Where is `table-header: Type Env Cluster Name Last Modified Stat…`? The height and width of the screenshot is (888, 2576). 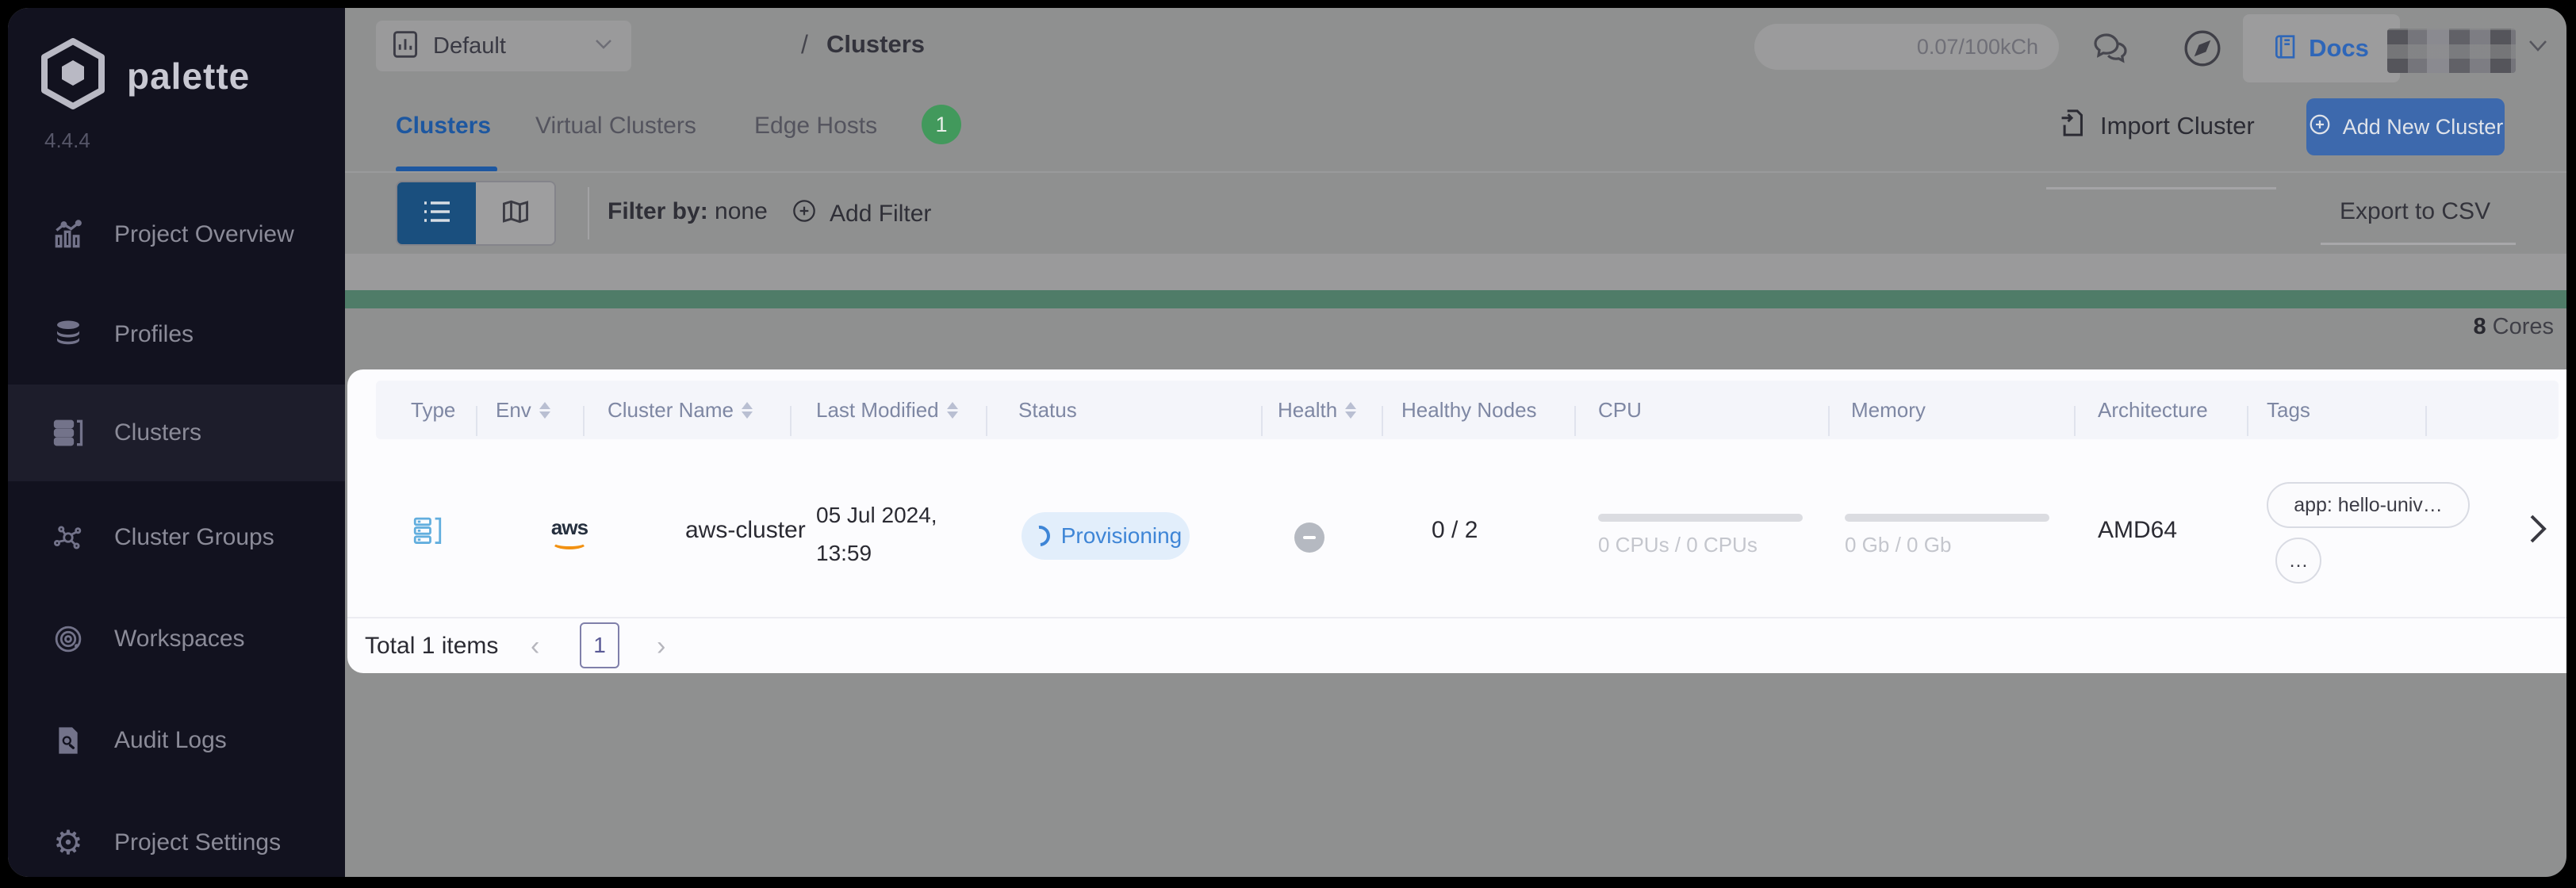 table-header: Type Env Cluster Name Last Modified Stat… is located at coordinates (1467, 410).